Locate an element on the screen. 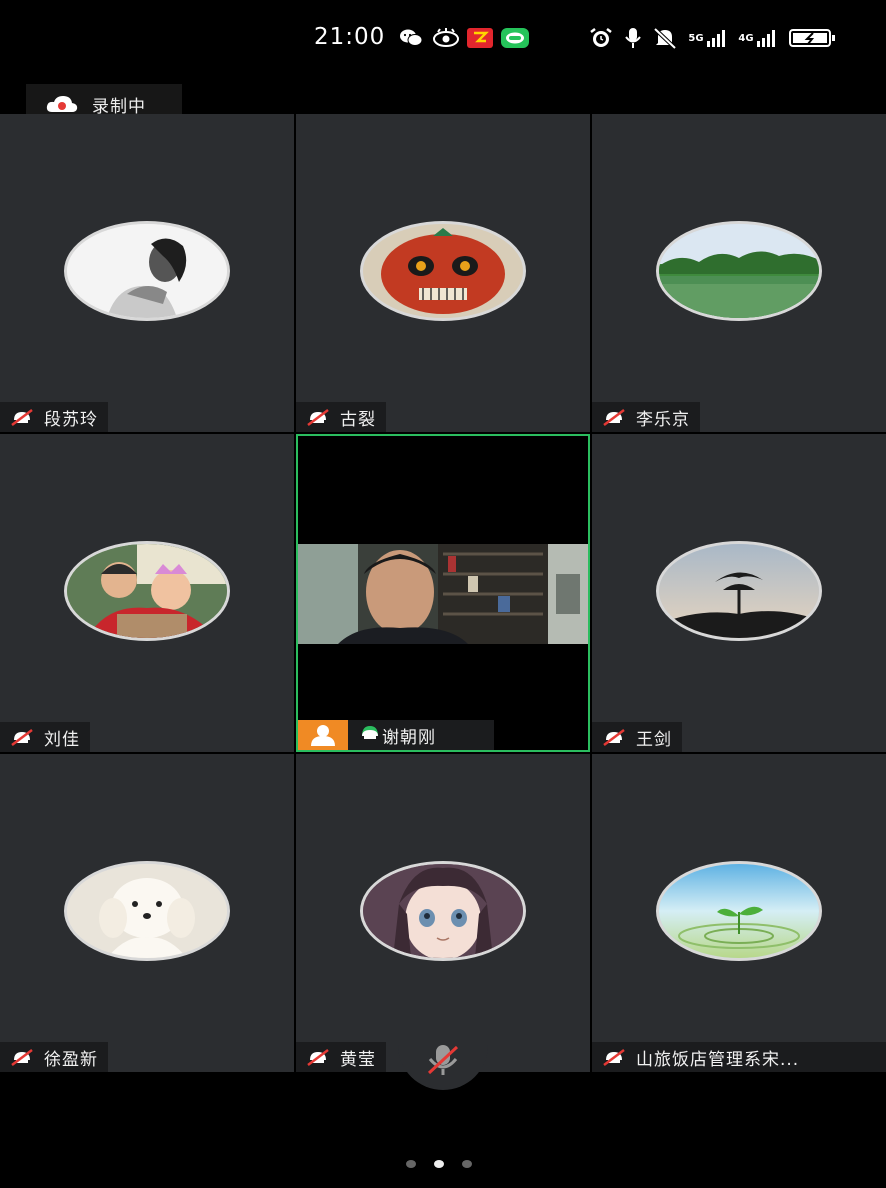 Image resolution: width=886 pixels, height=1188 pixels. participant-name: 王剑 is located at coordinates (654, 739).